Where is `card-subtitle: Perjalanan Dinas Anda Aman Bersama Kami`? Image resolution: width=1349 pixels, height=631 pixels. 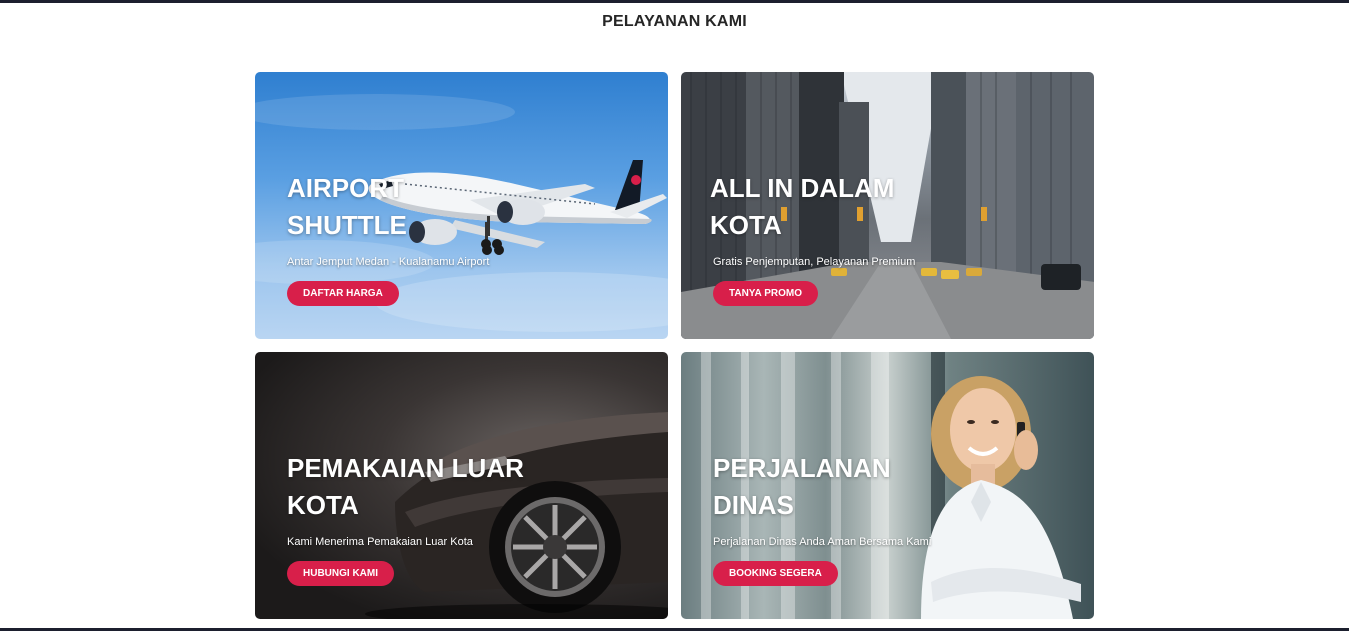 card-subtitle: Perjalanan Dinas Anda Aman Bersama Kami is located at coordinates (822, 542).